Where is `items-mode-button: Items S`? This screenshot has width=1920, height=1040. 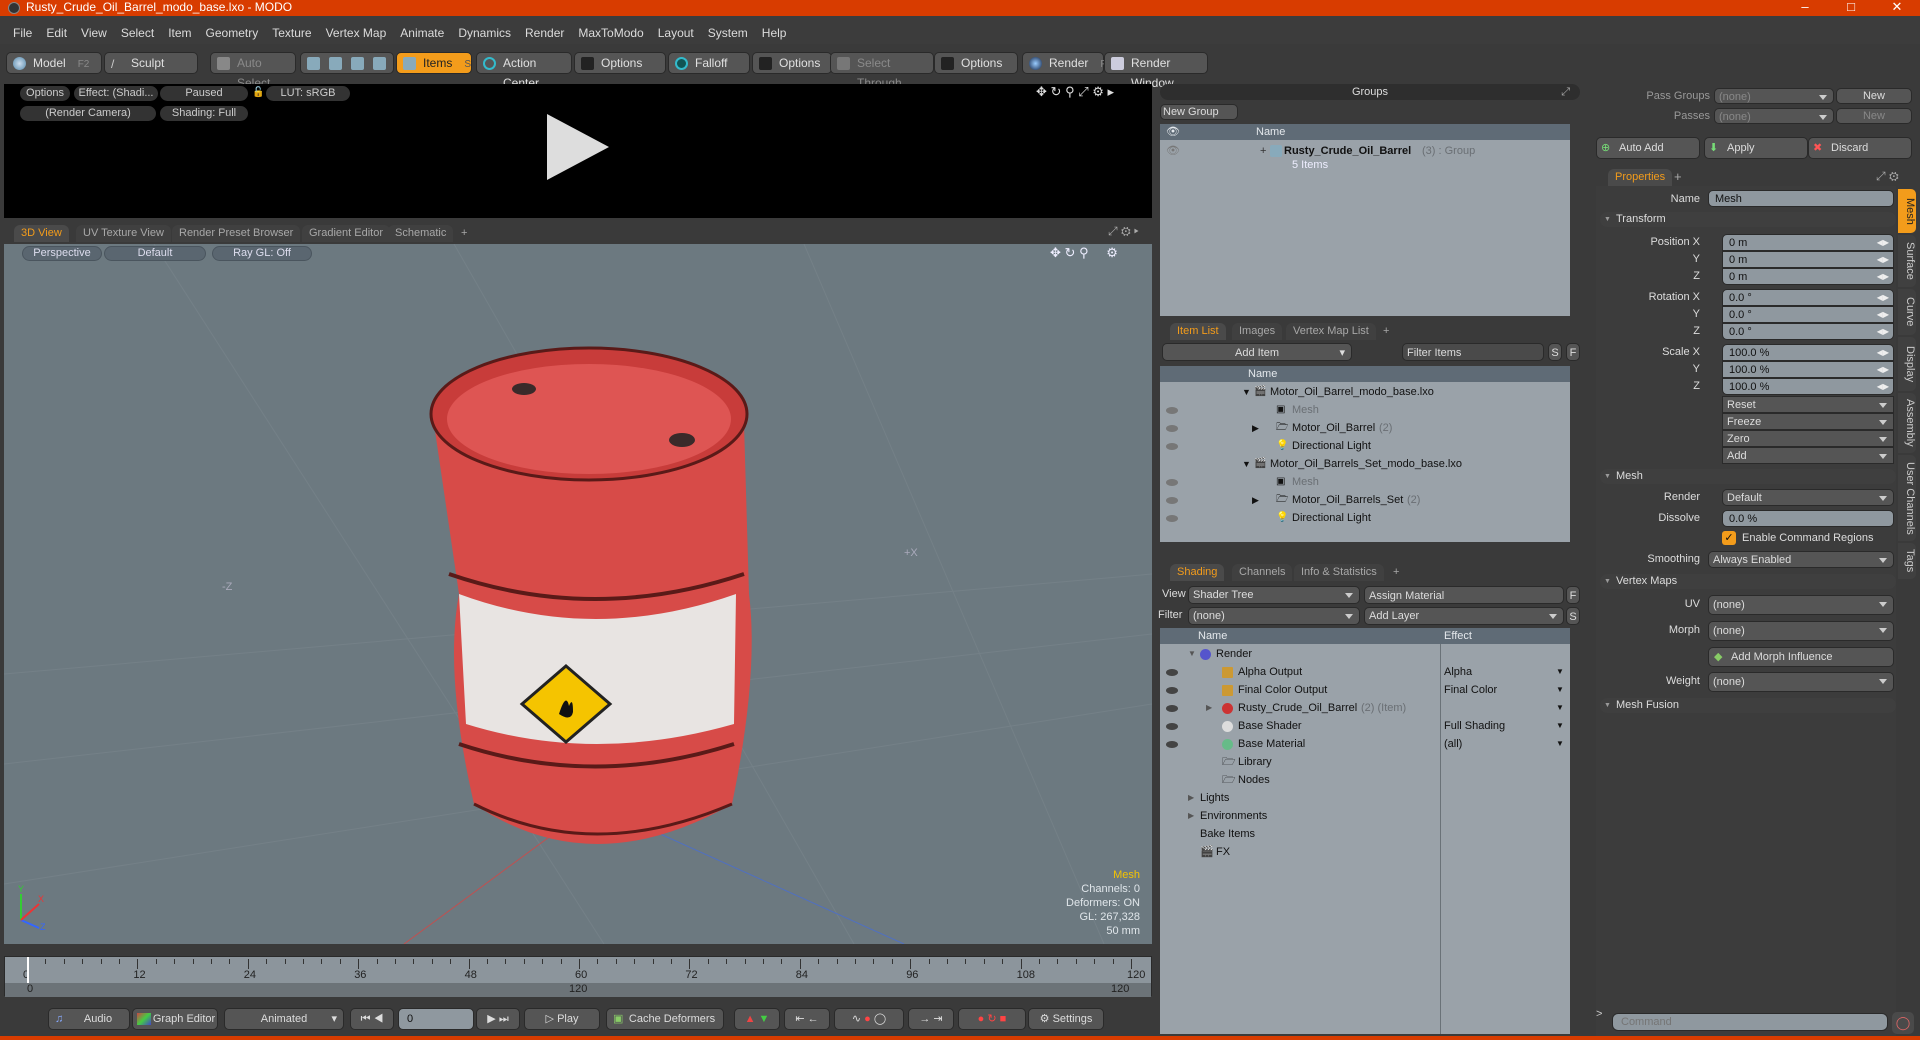 items-mode-button: Items S is located at coordinates (434, 63).